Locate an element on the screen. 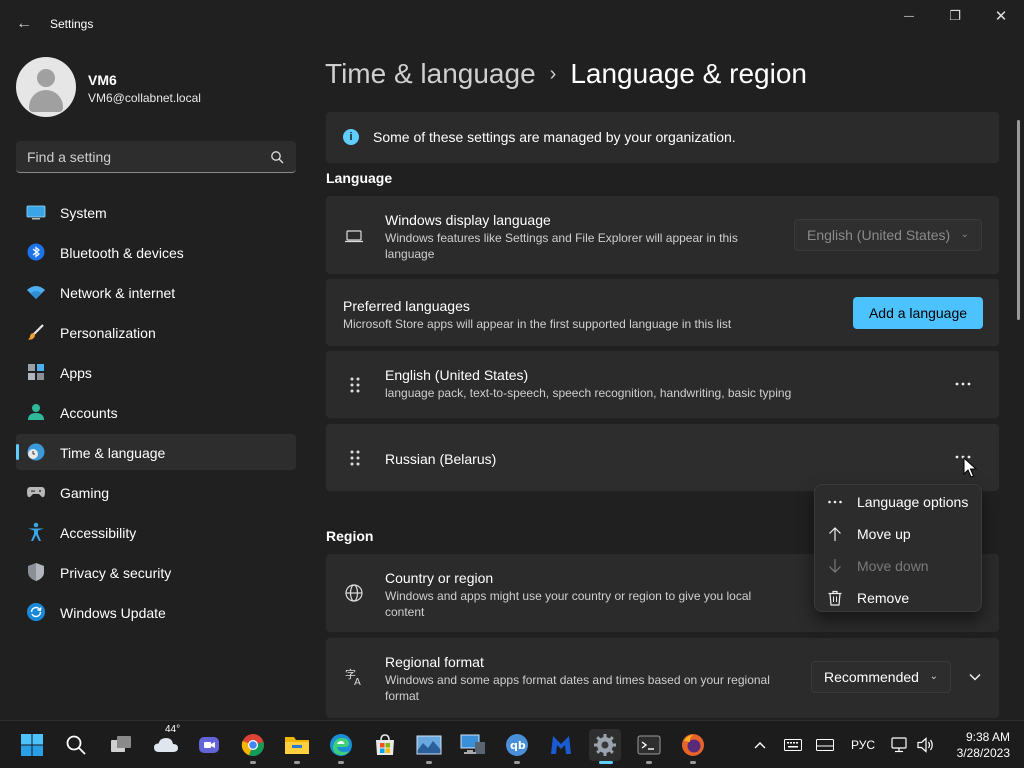 This screenshot has width=1024, height=768. weather-widget: 44° is located at coordinates (166, 742).